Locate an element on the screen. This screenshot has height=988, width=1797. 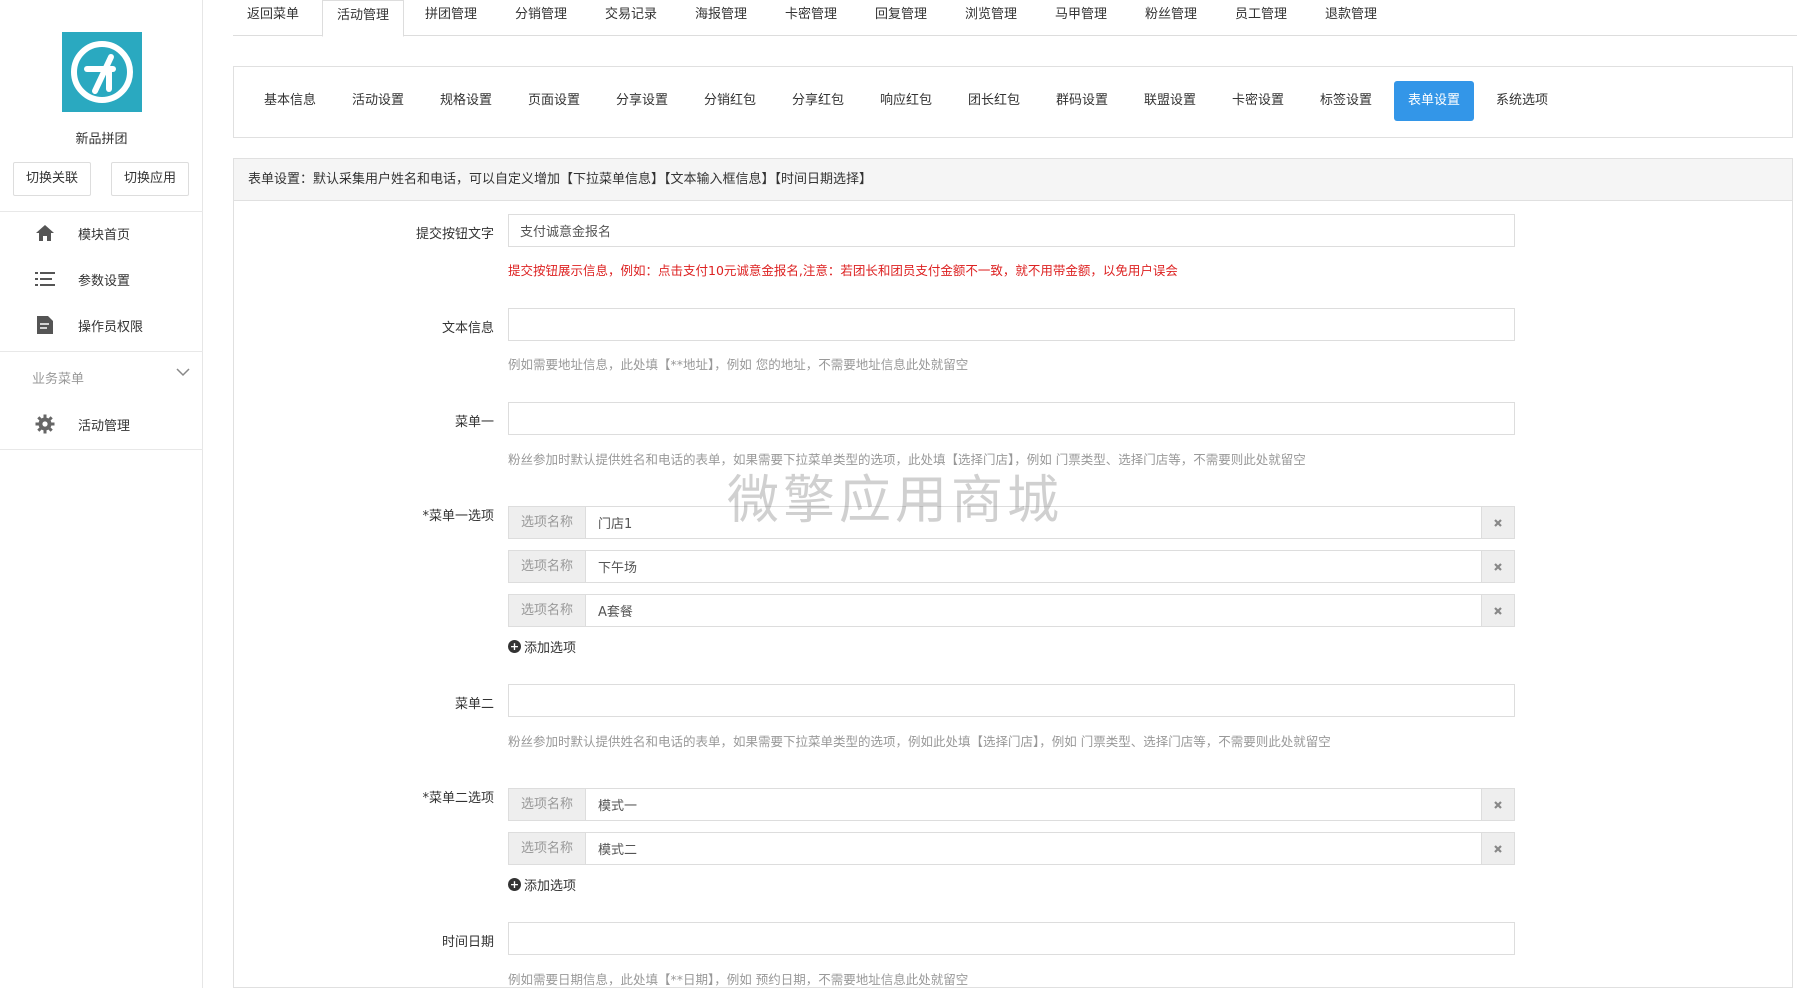
tab-back-menu: 返回菜单 is located at coordinates (273, 18).